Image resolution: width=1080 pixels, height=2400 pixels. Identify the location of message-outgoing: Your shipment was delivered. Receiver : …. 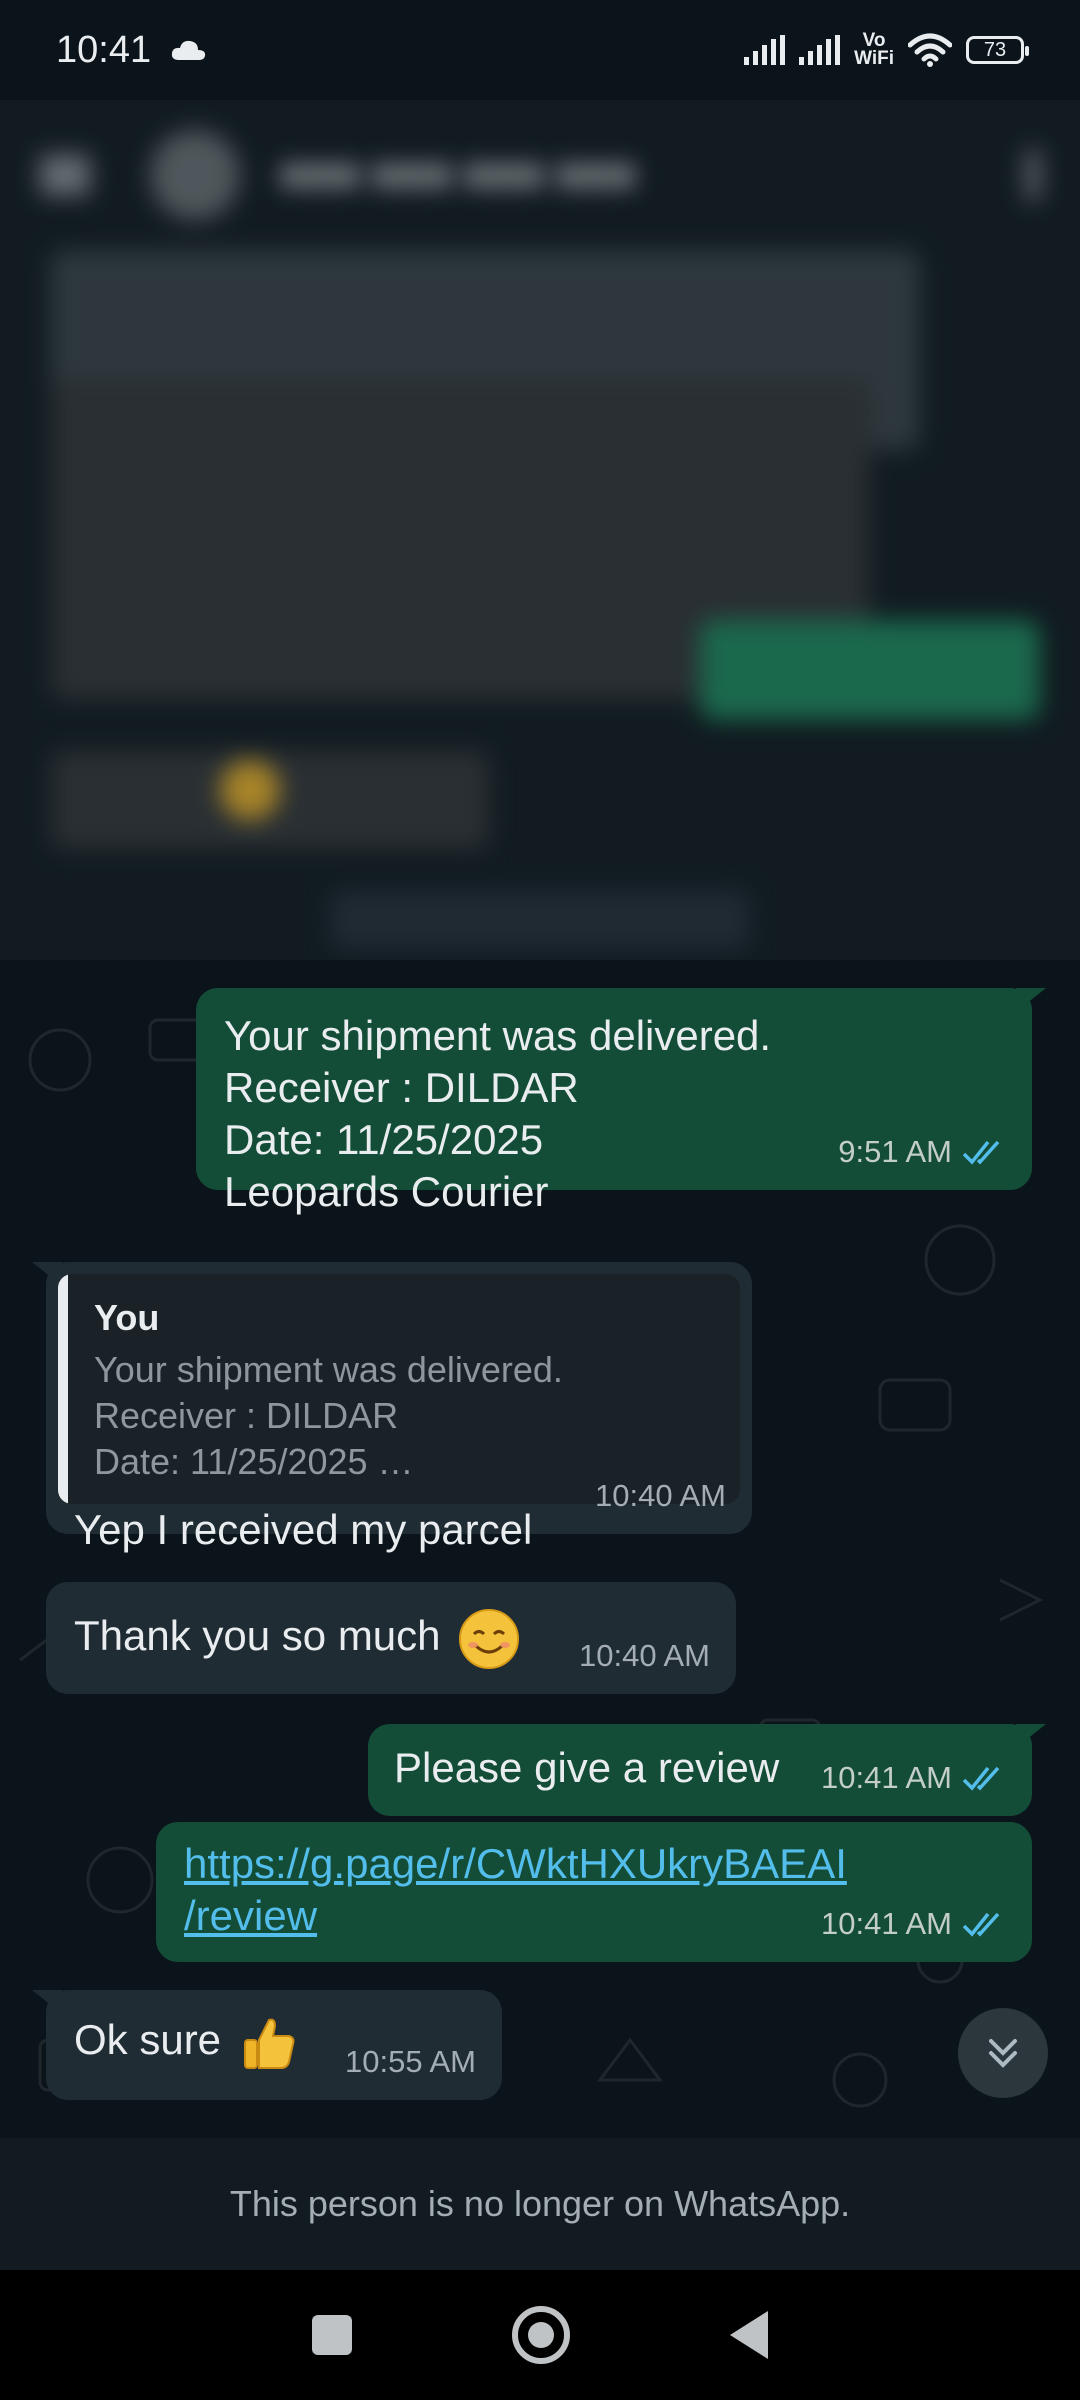
(621, 1101).